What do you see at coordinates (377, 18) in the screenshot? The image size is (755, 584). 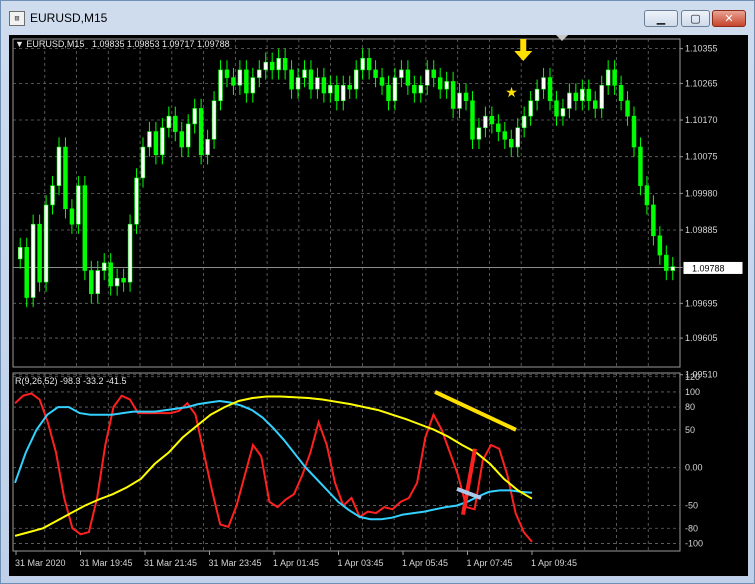 I see `title-bar: ▥ EURUSD,M15 ▁ ▢ ✕` at bounding box center [377, 18].